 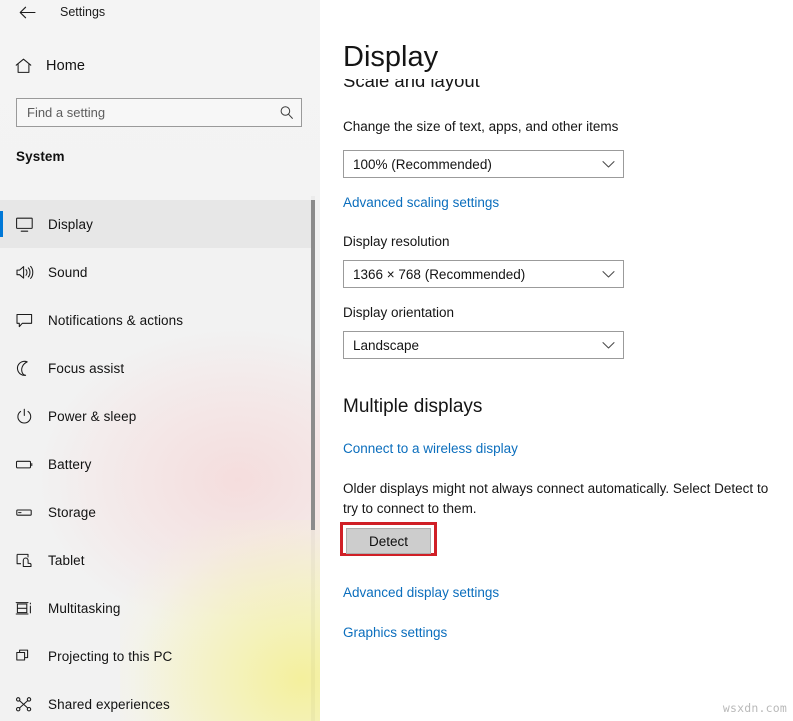 I want to click on sidebar-item-notifications-actions: Notifications & actions, so click(x=156, y=320).